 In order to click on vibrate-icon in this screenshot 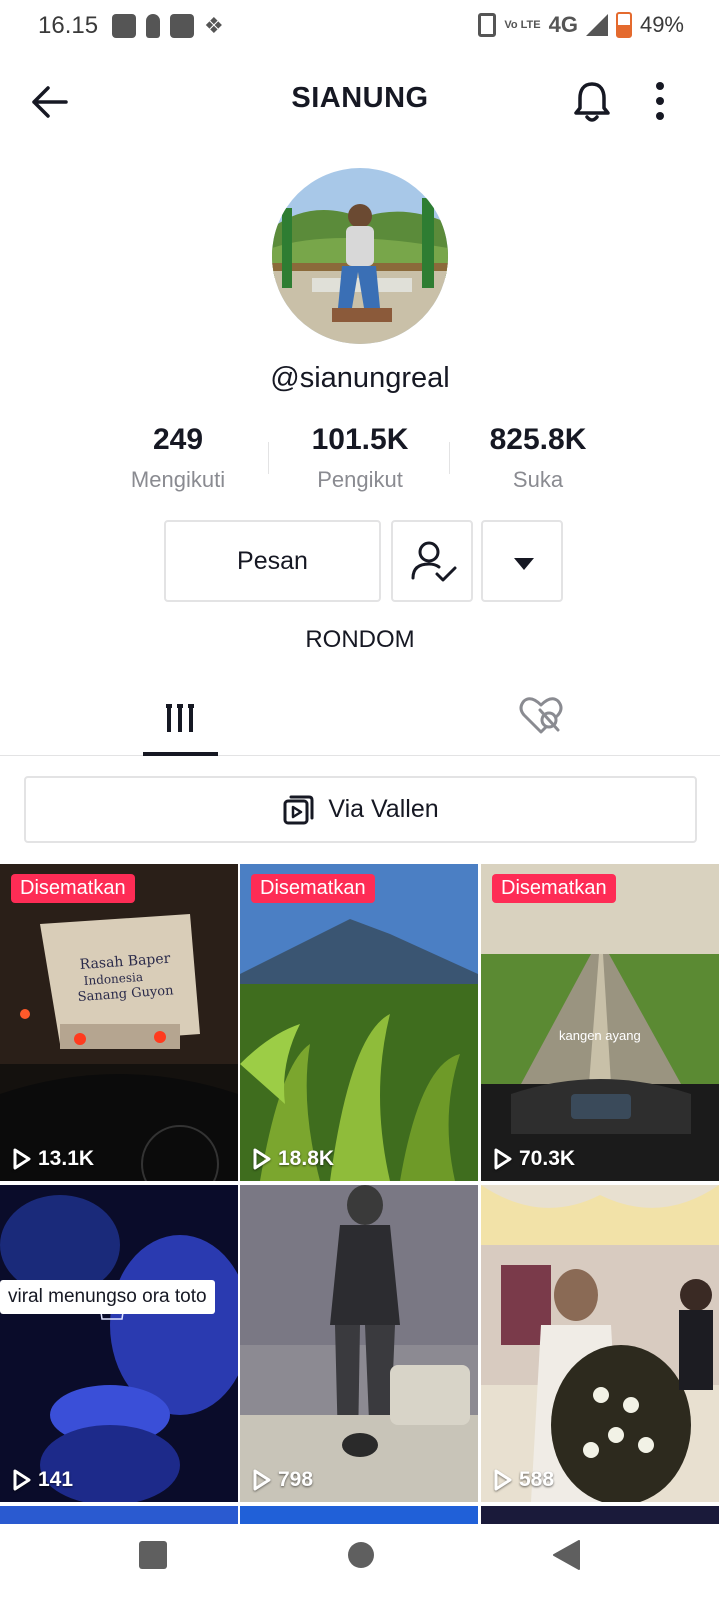, I will do `click(487, 25)`.